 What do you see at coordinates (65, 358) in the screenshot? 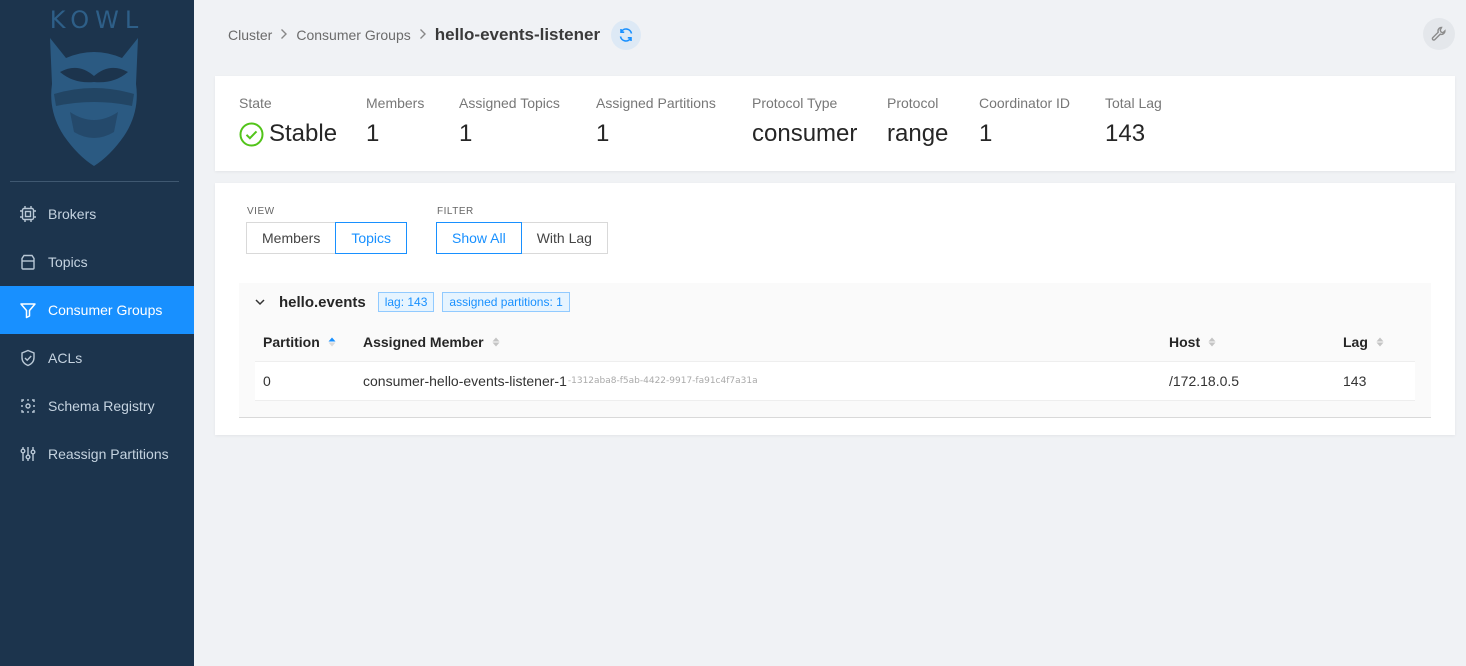
I see `sidebar-item-label: ACLs` at bounding box center [65, 358].